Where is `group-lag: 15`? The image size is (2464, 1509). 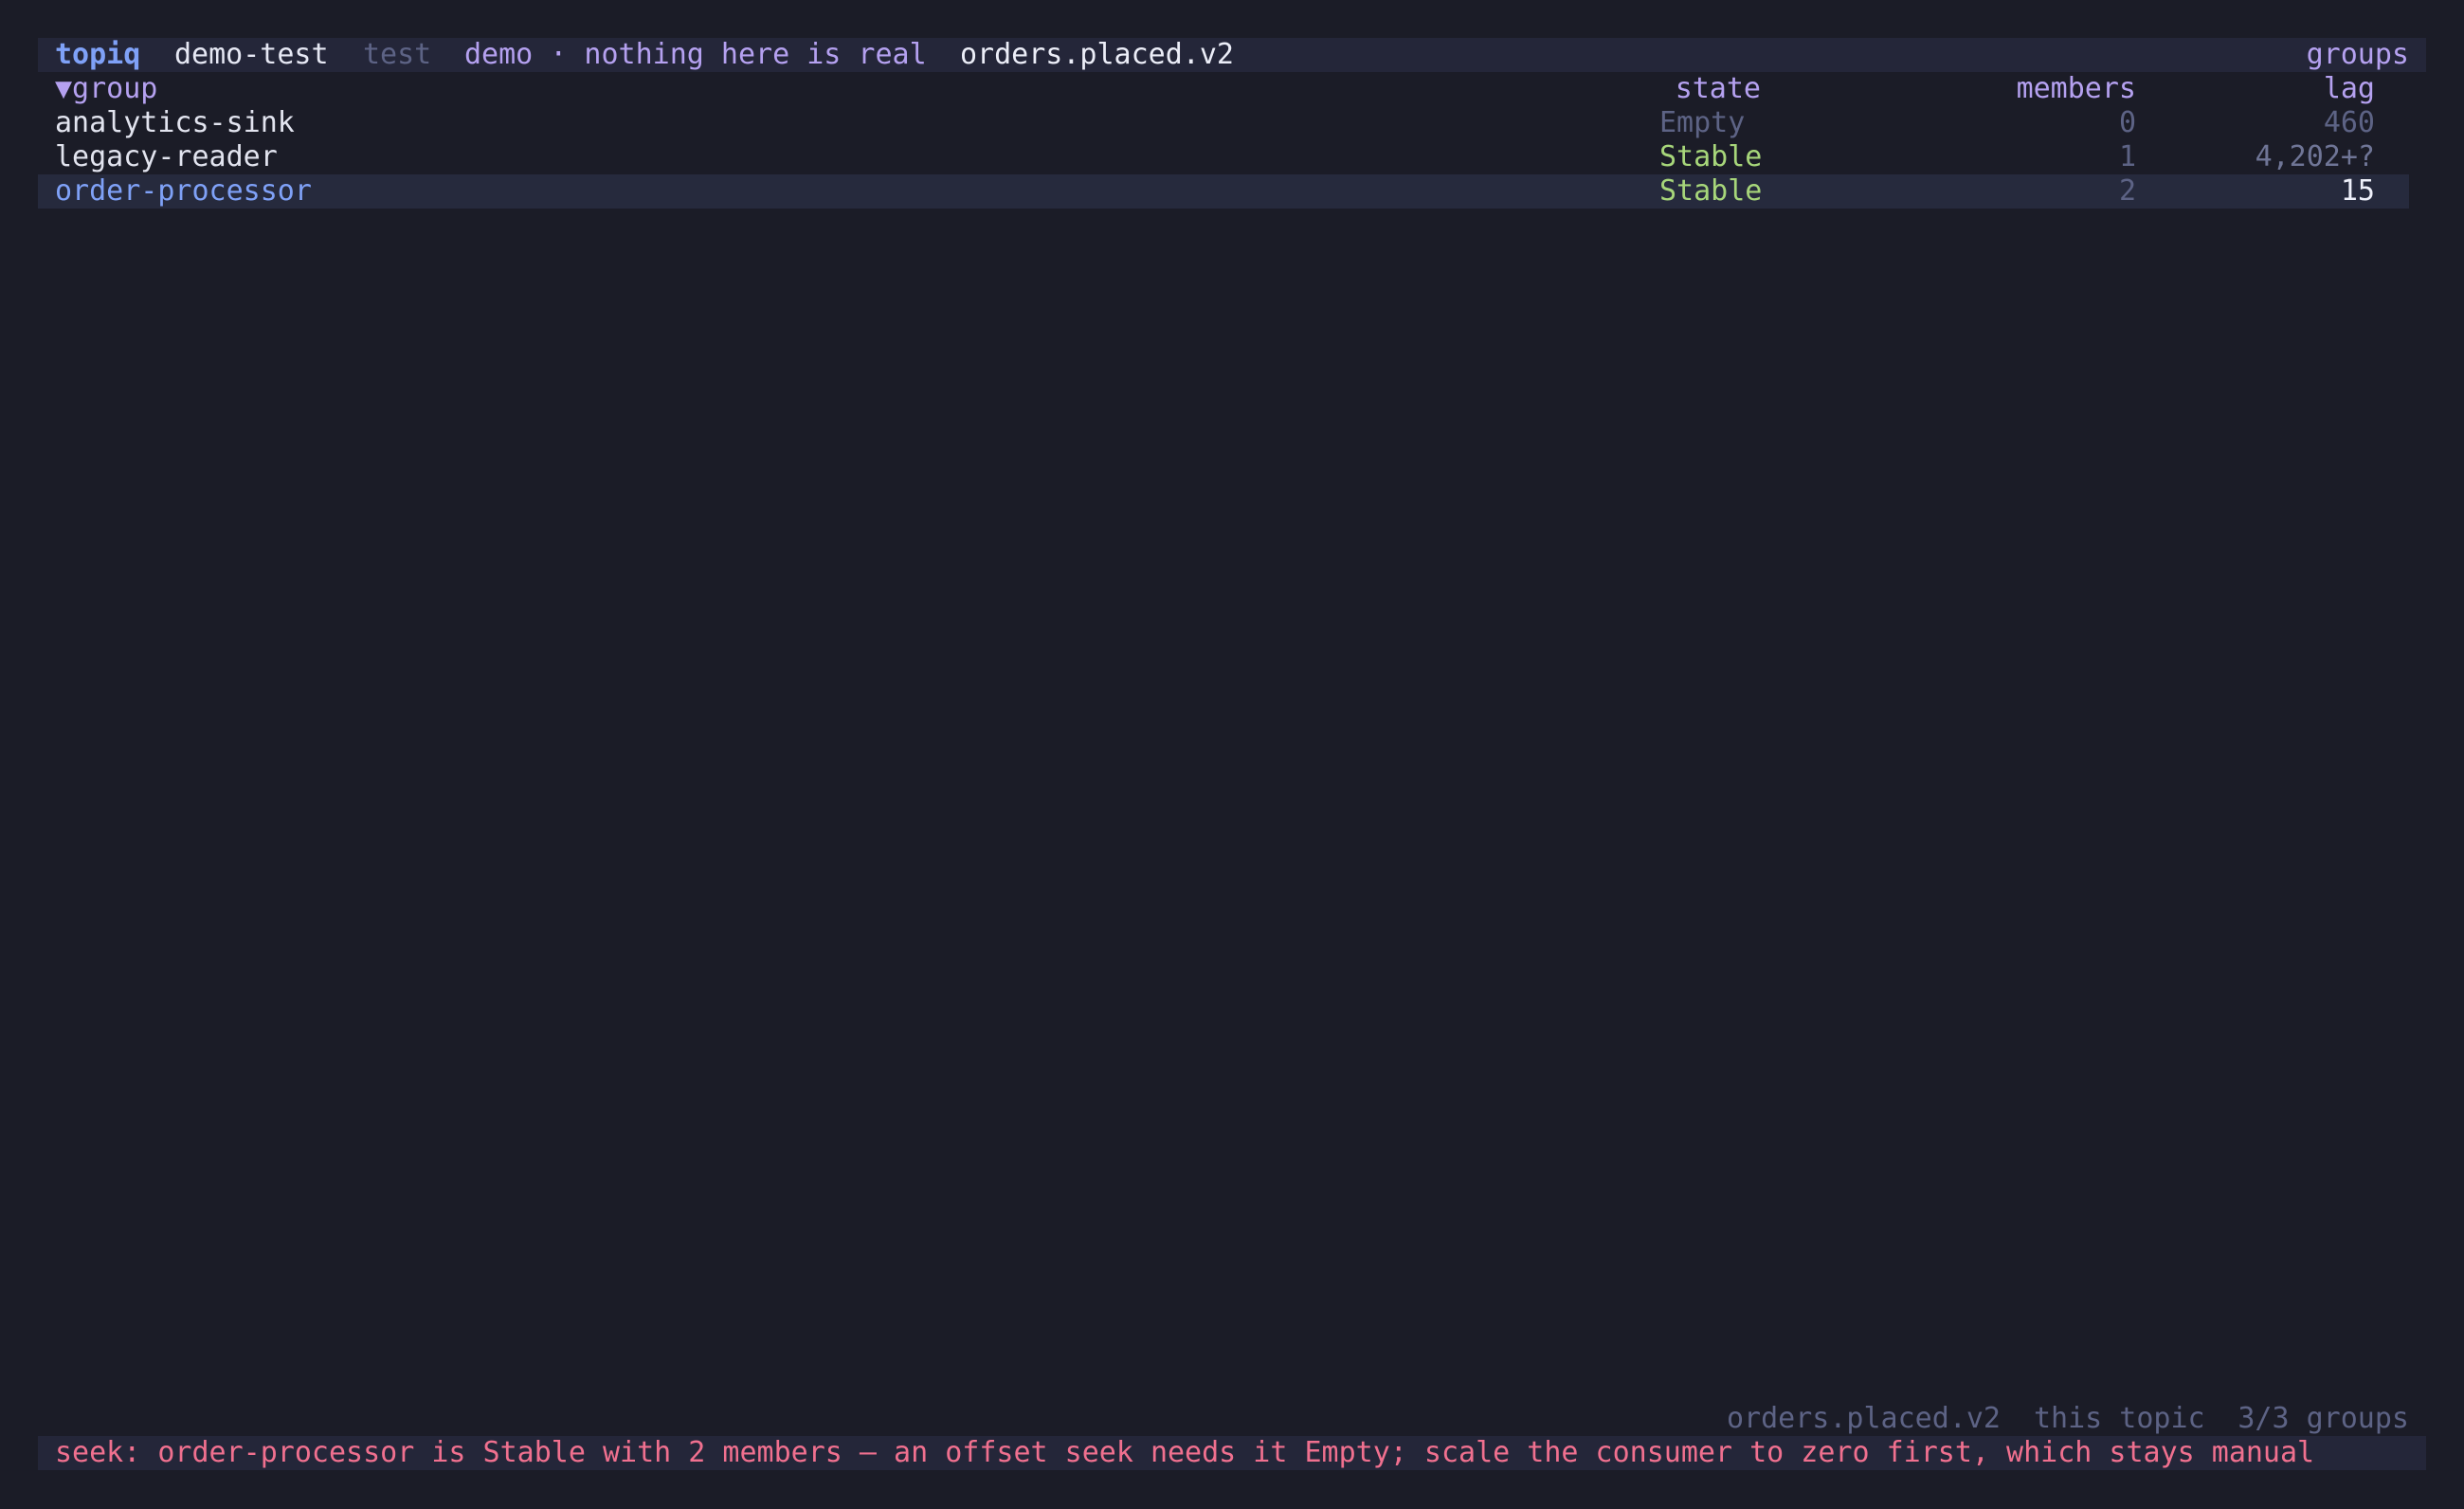 group-lag: 15 is located at coordinates (2358, 191).